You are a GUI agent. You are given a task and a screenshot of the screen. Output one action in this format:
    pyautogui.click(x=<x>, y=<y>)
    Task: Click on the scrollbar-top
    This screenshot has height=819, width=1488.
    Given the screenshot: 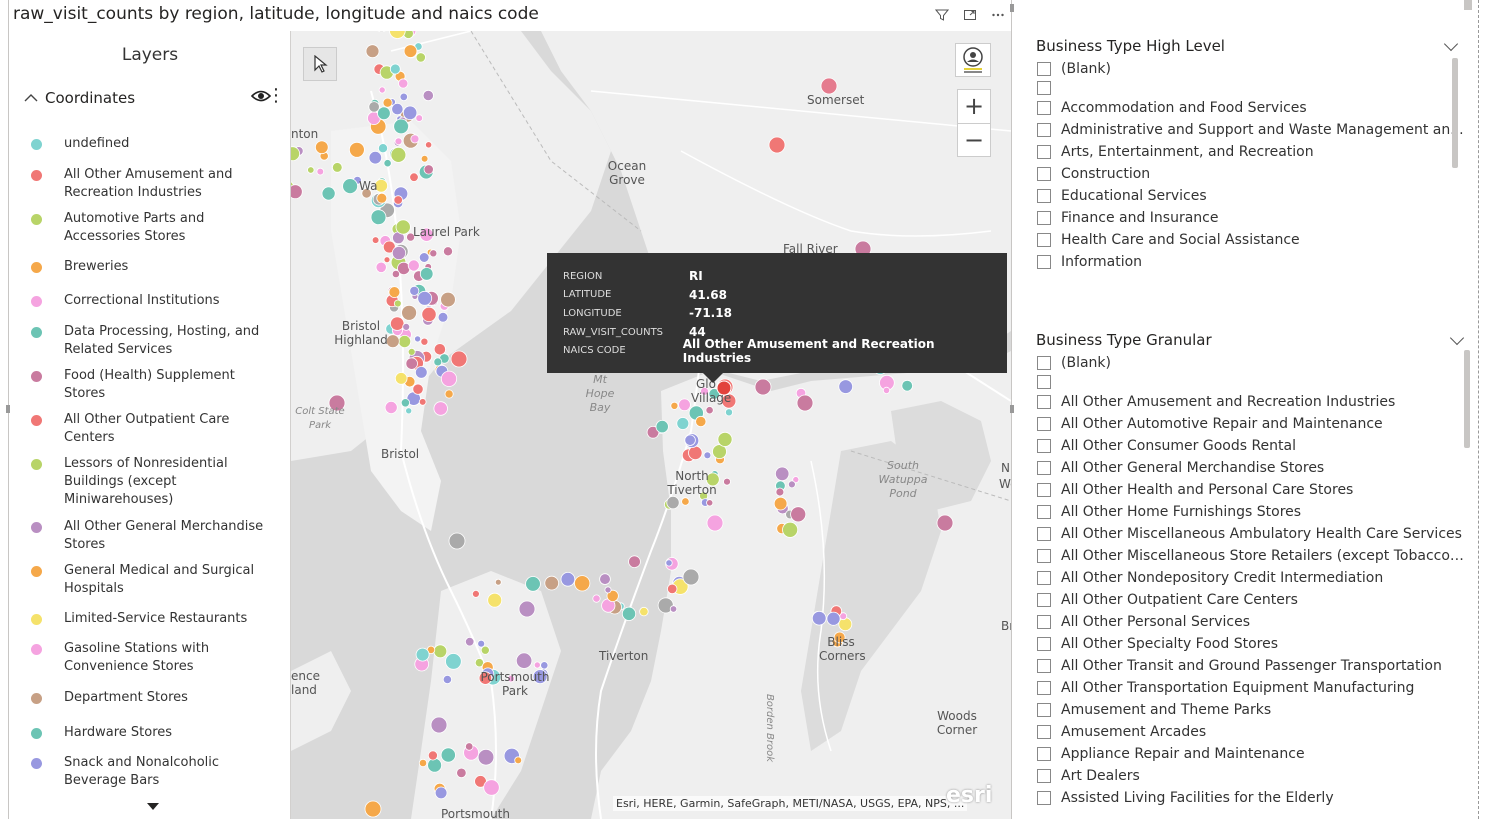 What is the action you would take?
    pyautogui.click(x=1468, y=5)
    